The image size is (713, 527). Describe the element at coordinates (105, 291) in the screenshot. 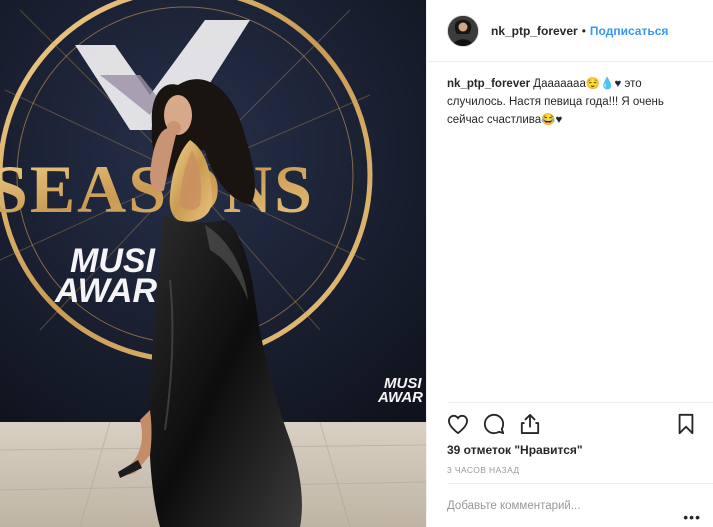

I see `backdrop-awards-text: AWAR` at that location.